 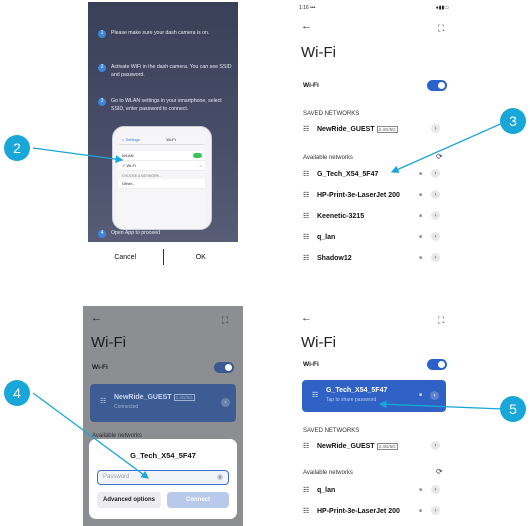 What do you see at coordinates (513, 409) in the screenshot?
I see `callout-5: 5` at bounding box center [513, 409].